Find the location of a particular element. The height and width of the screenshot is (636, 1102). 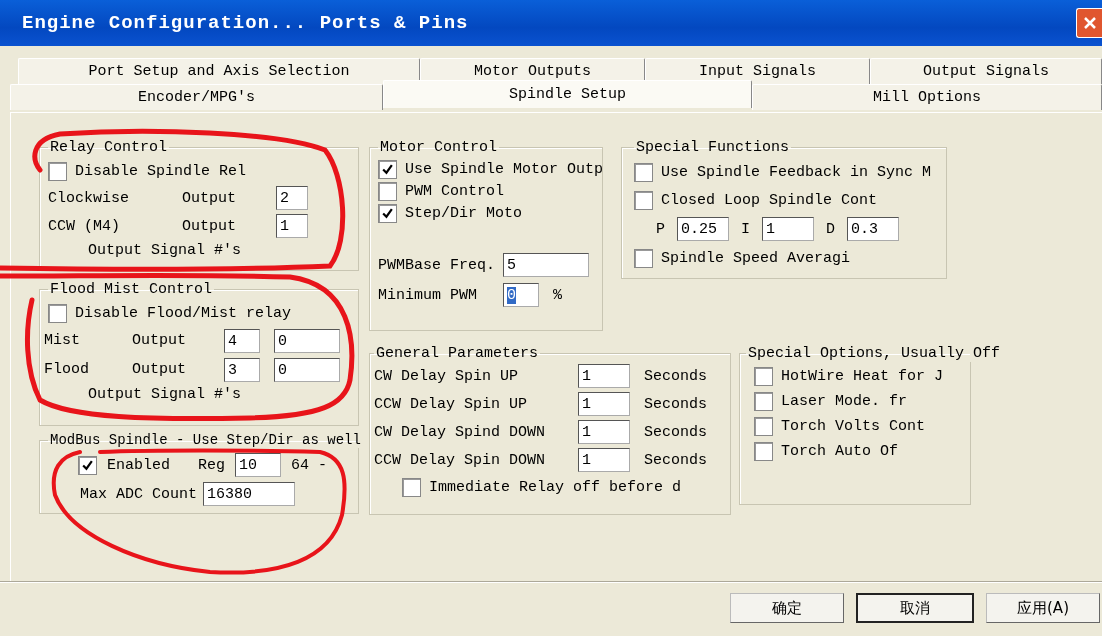

checkbox-label: Immediate Relay off before d is located at coordinates (555, 487).